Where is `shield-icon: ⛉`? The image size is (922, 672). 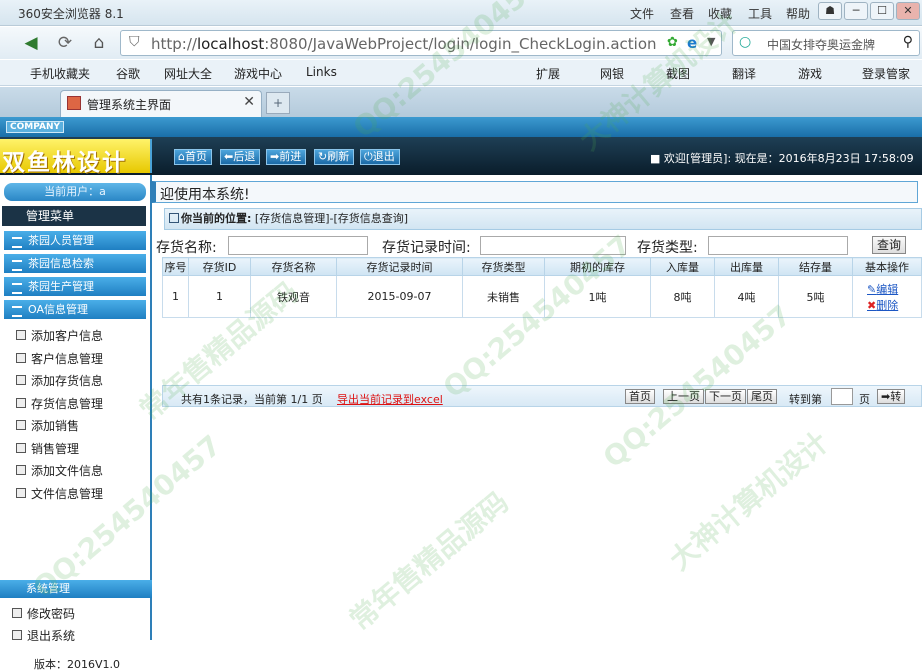 shield-icon: ⛉ is located at coordinates (134, 42).